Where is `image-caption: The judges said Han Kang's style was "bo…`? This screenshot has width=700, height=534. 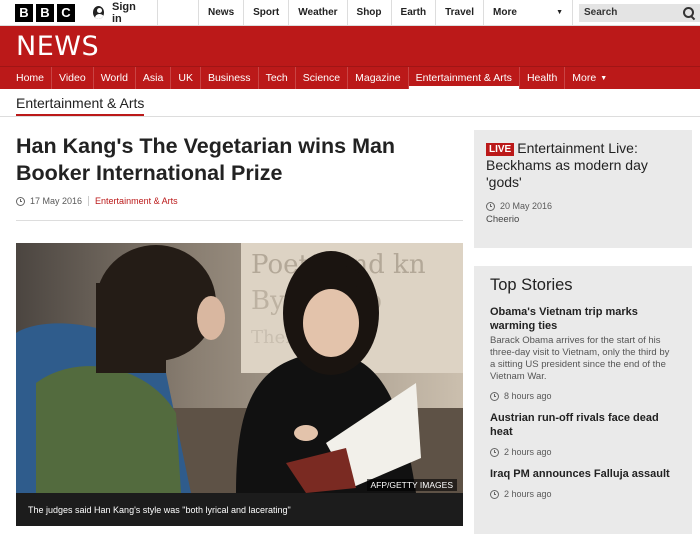 image-caption: The judges said Han Kang's style was "bo… is located at coordinates (239, 509).